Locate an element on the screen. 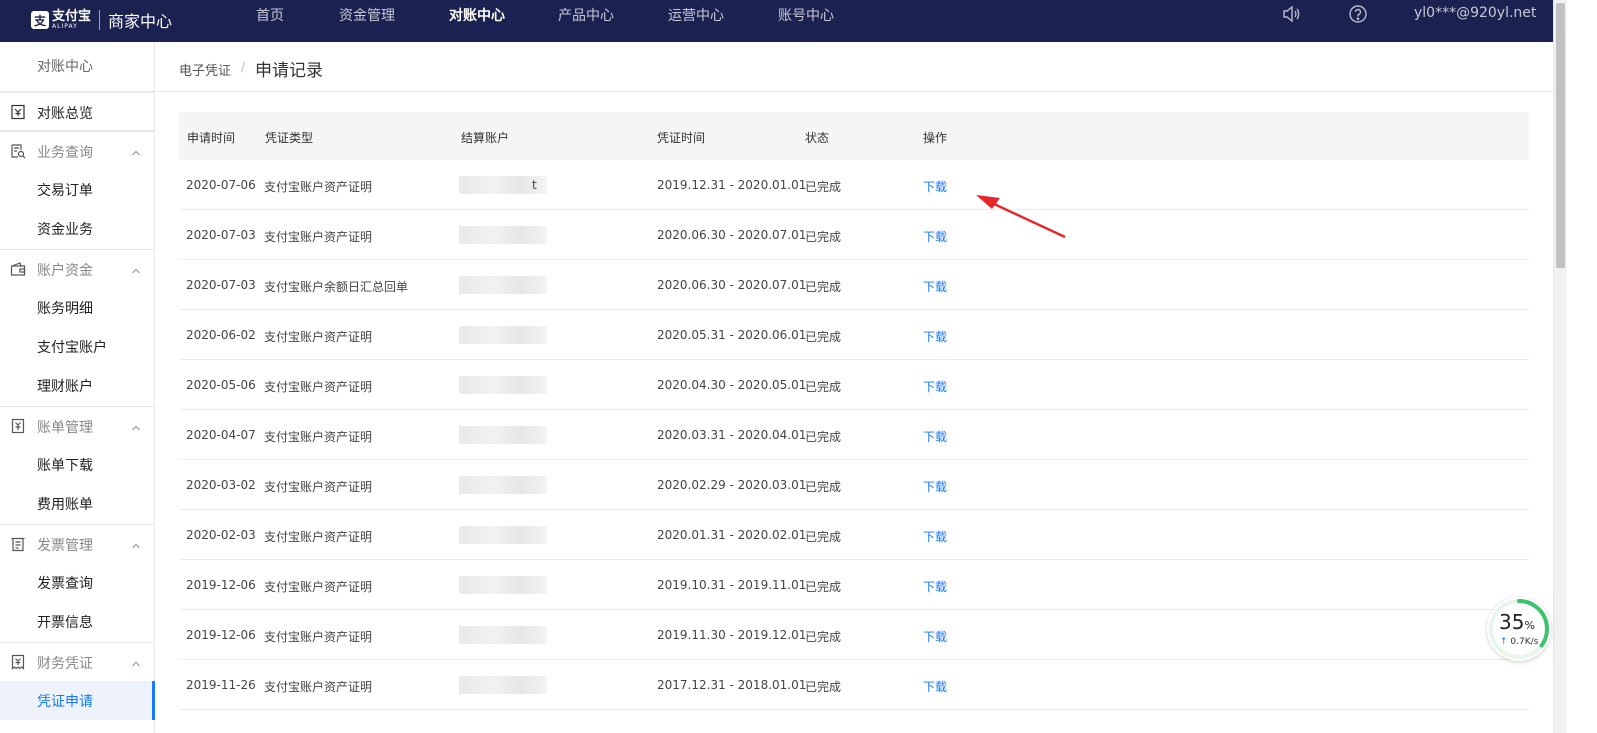  network-speed-widget: 35% ↑ 0.7K/s is located at coordinates (1519, 629).